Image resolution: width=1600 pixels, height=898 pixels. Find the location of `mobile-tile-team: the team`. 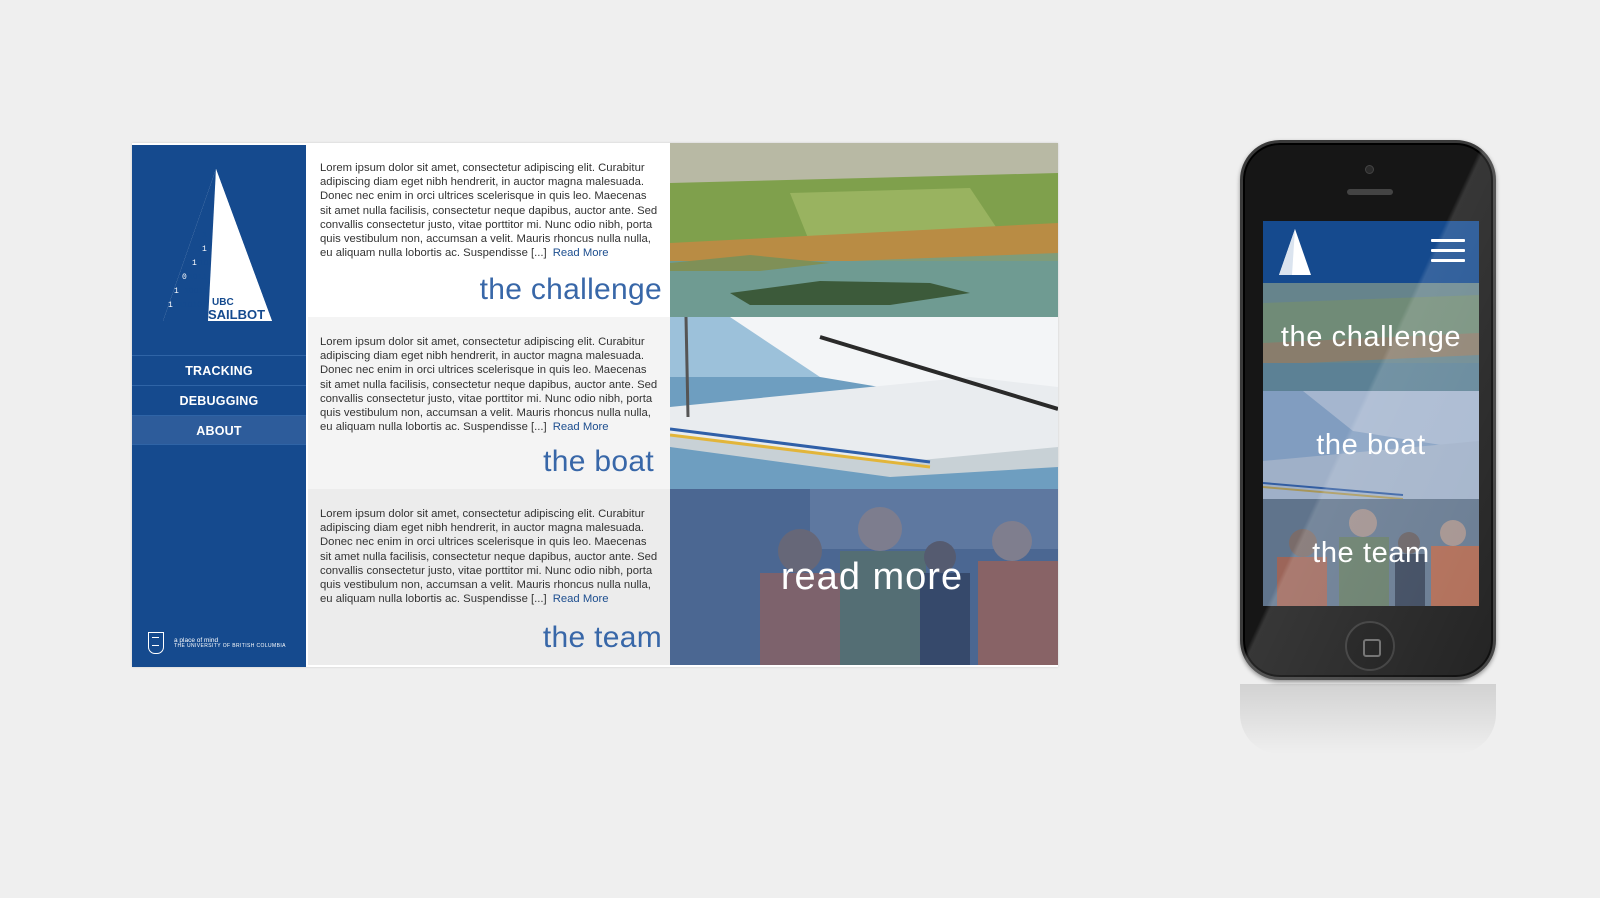

mobile-tile-team: the team is located at coordinates (1371, 552).